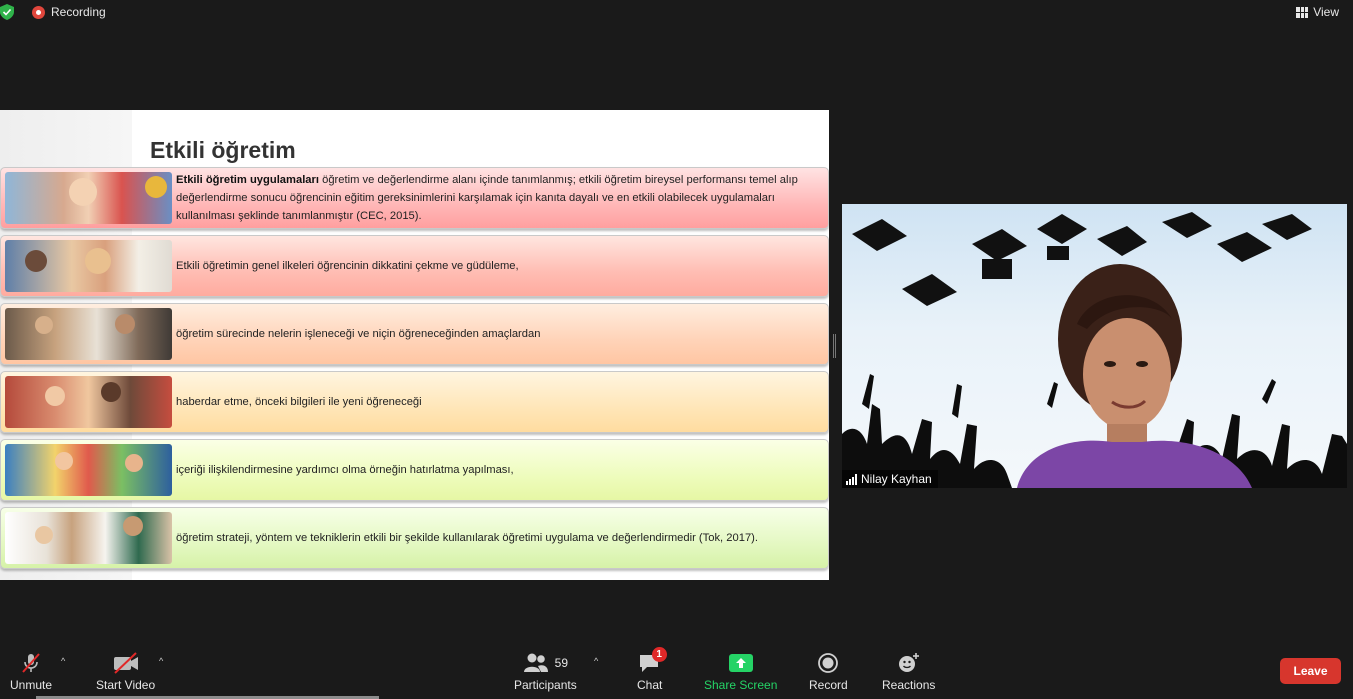 The height and width of the screenshot is (699, 1353). I want to click on audio-options-chevron-up-icon: ^, so click(63, 661).